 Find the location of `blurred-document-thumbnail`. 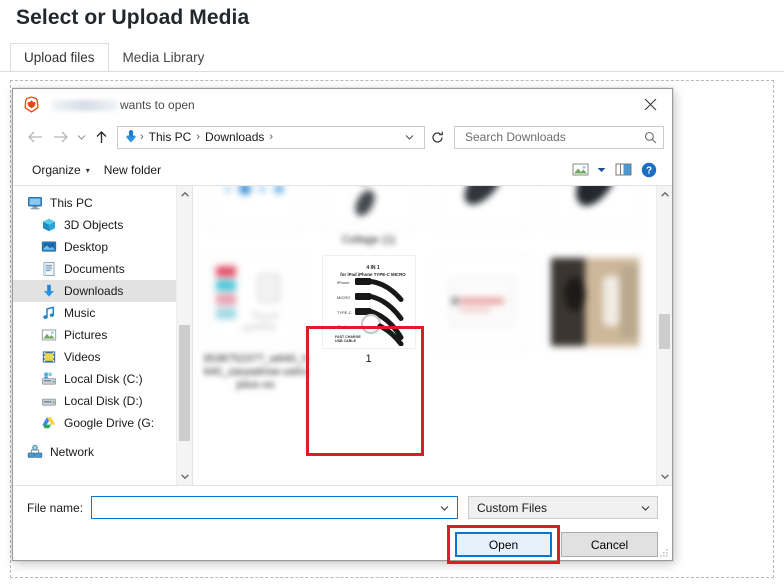

blurred-document-thumbnail is located at coordinates (481, 302).